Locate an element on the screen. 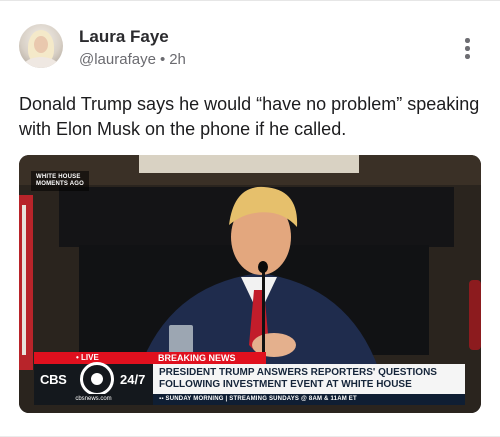  network-site: cbsnews.com is located at coordinates (93, 399).